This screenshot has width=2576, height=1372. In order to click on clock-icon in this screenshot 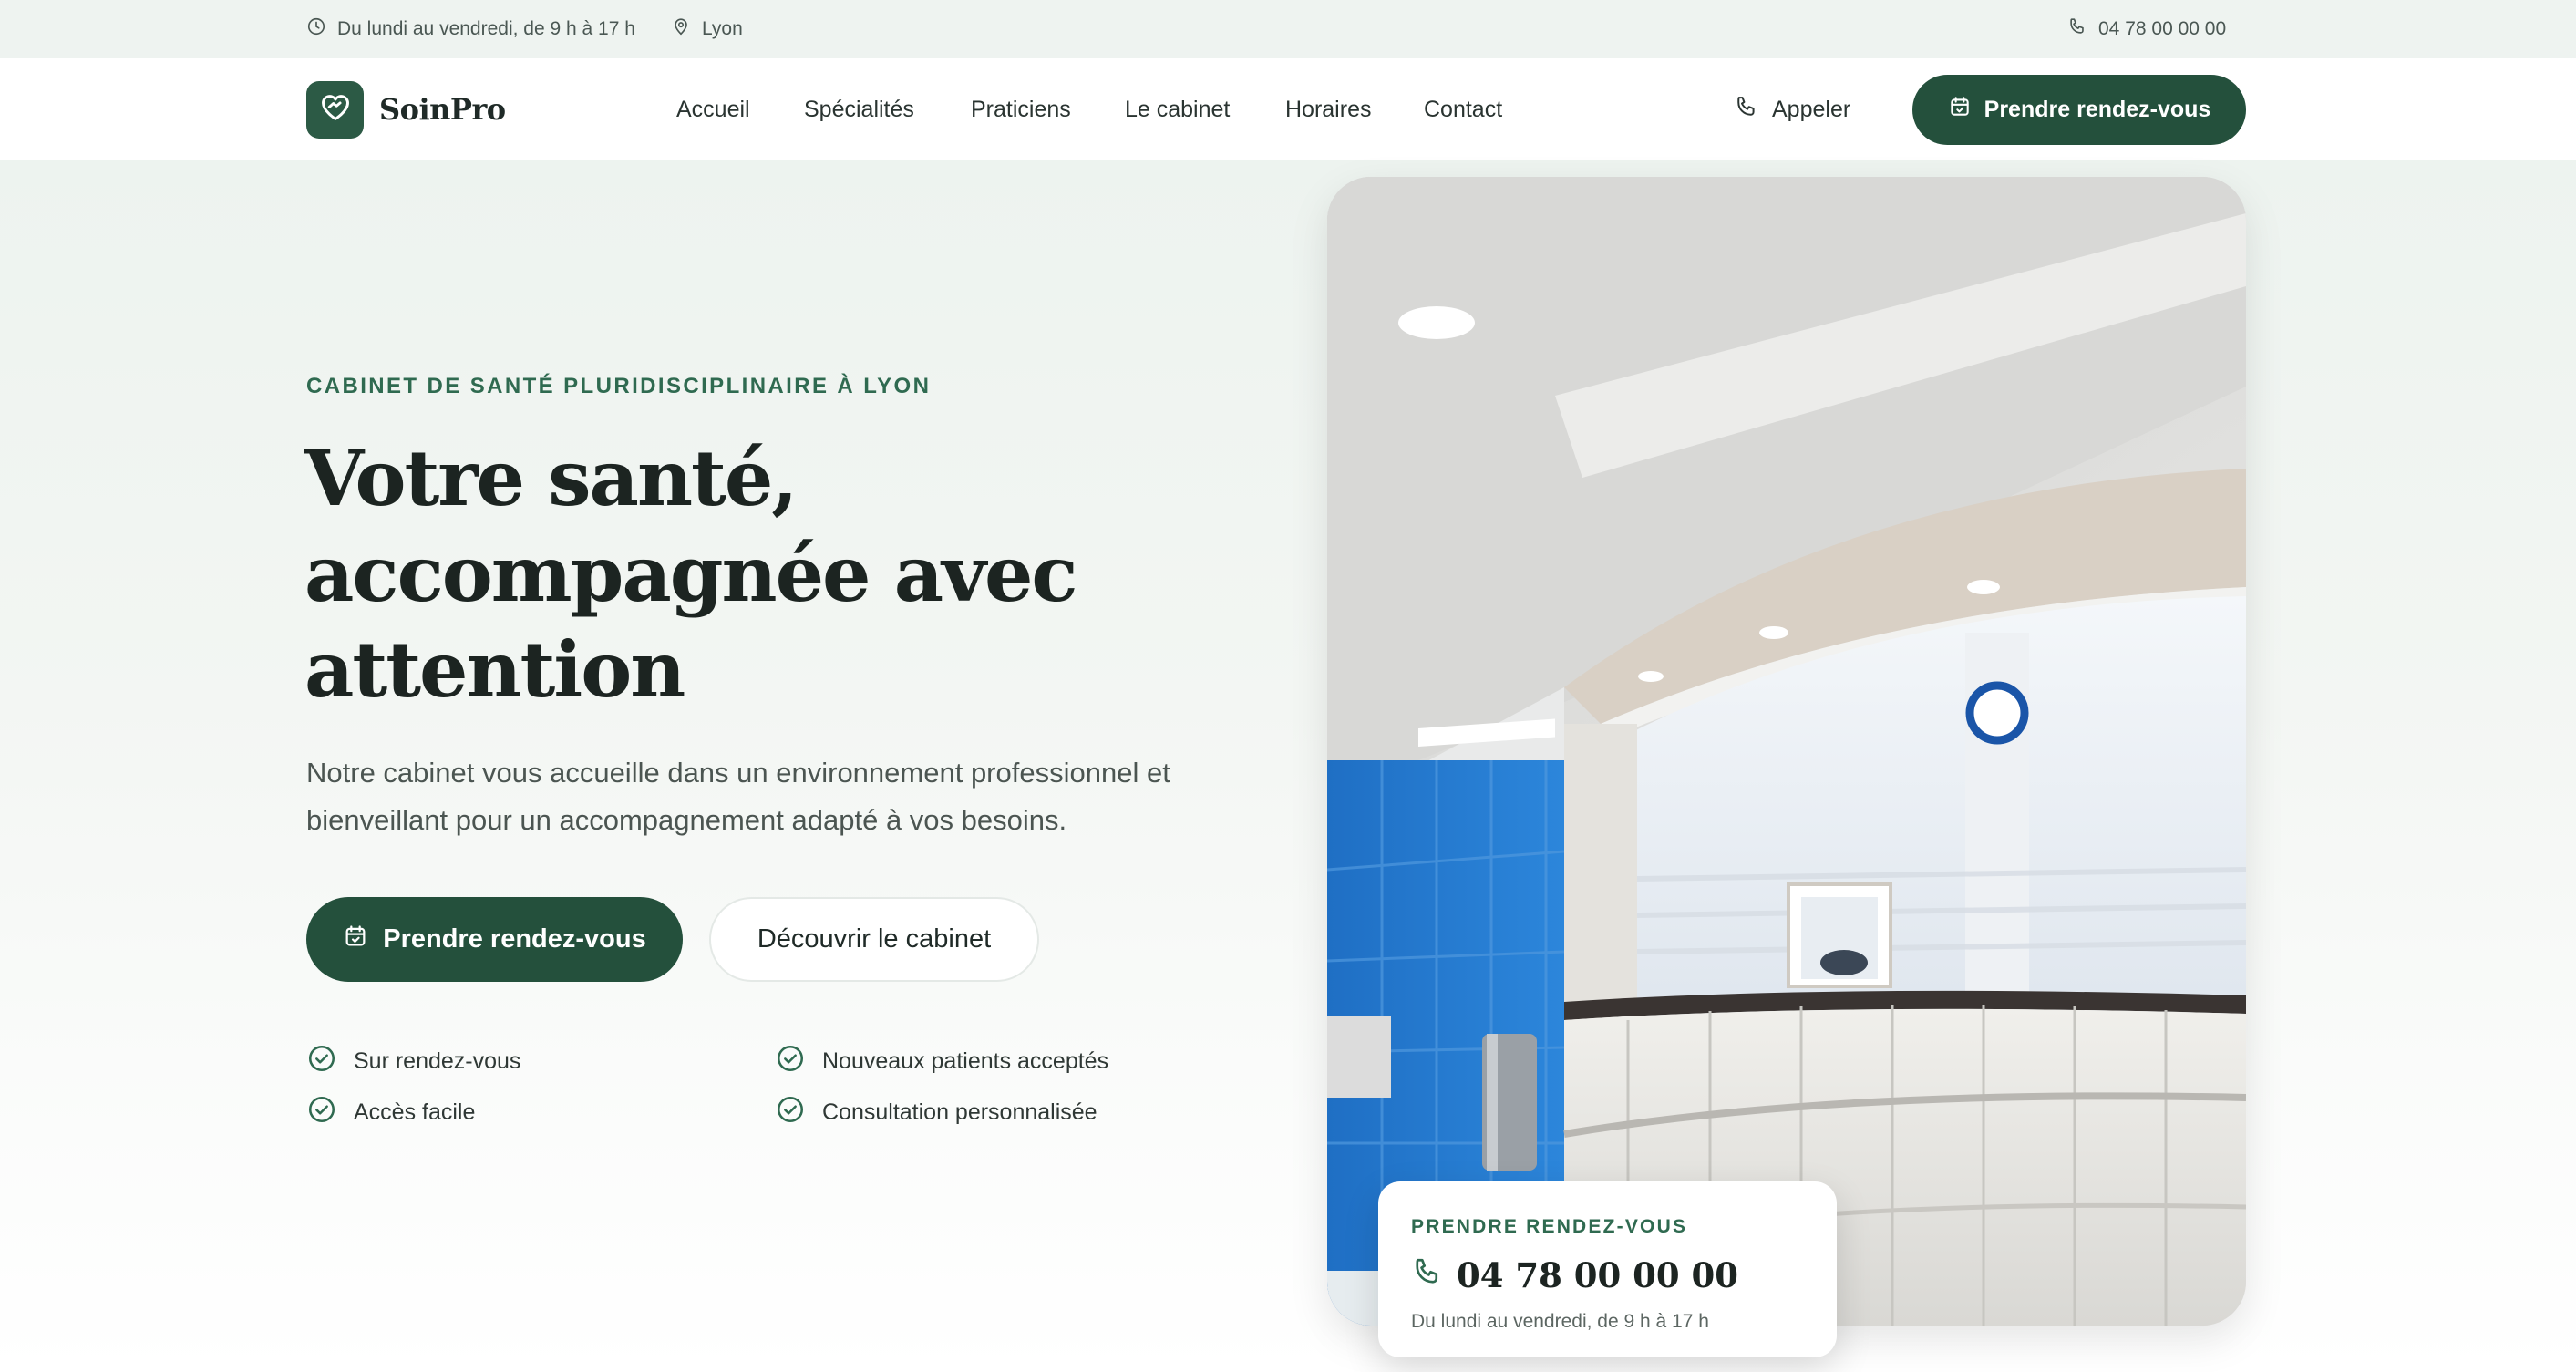, I will do `click(316, 29)`.